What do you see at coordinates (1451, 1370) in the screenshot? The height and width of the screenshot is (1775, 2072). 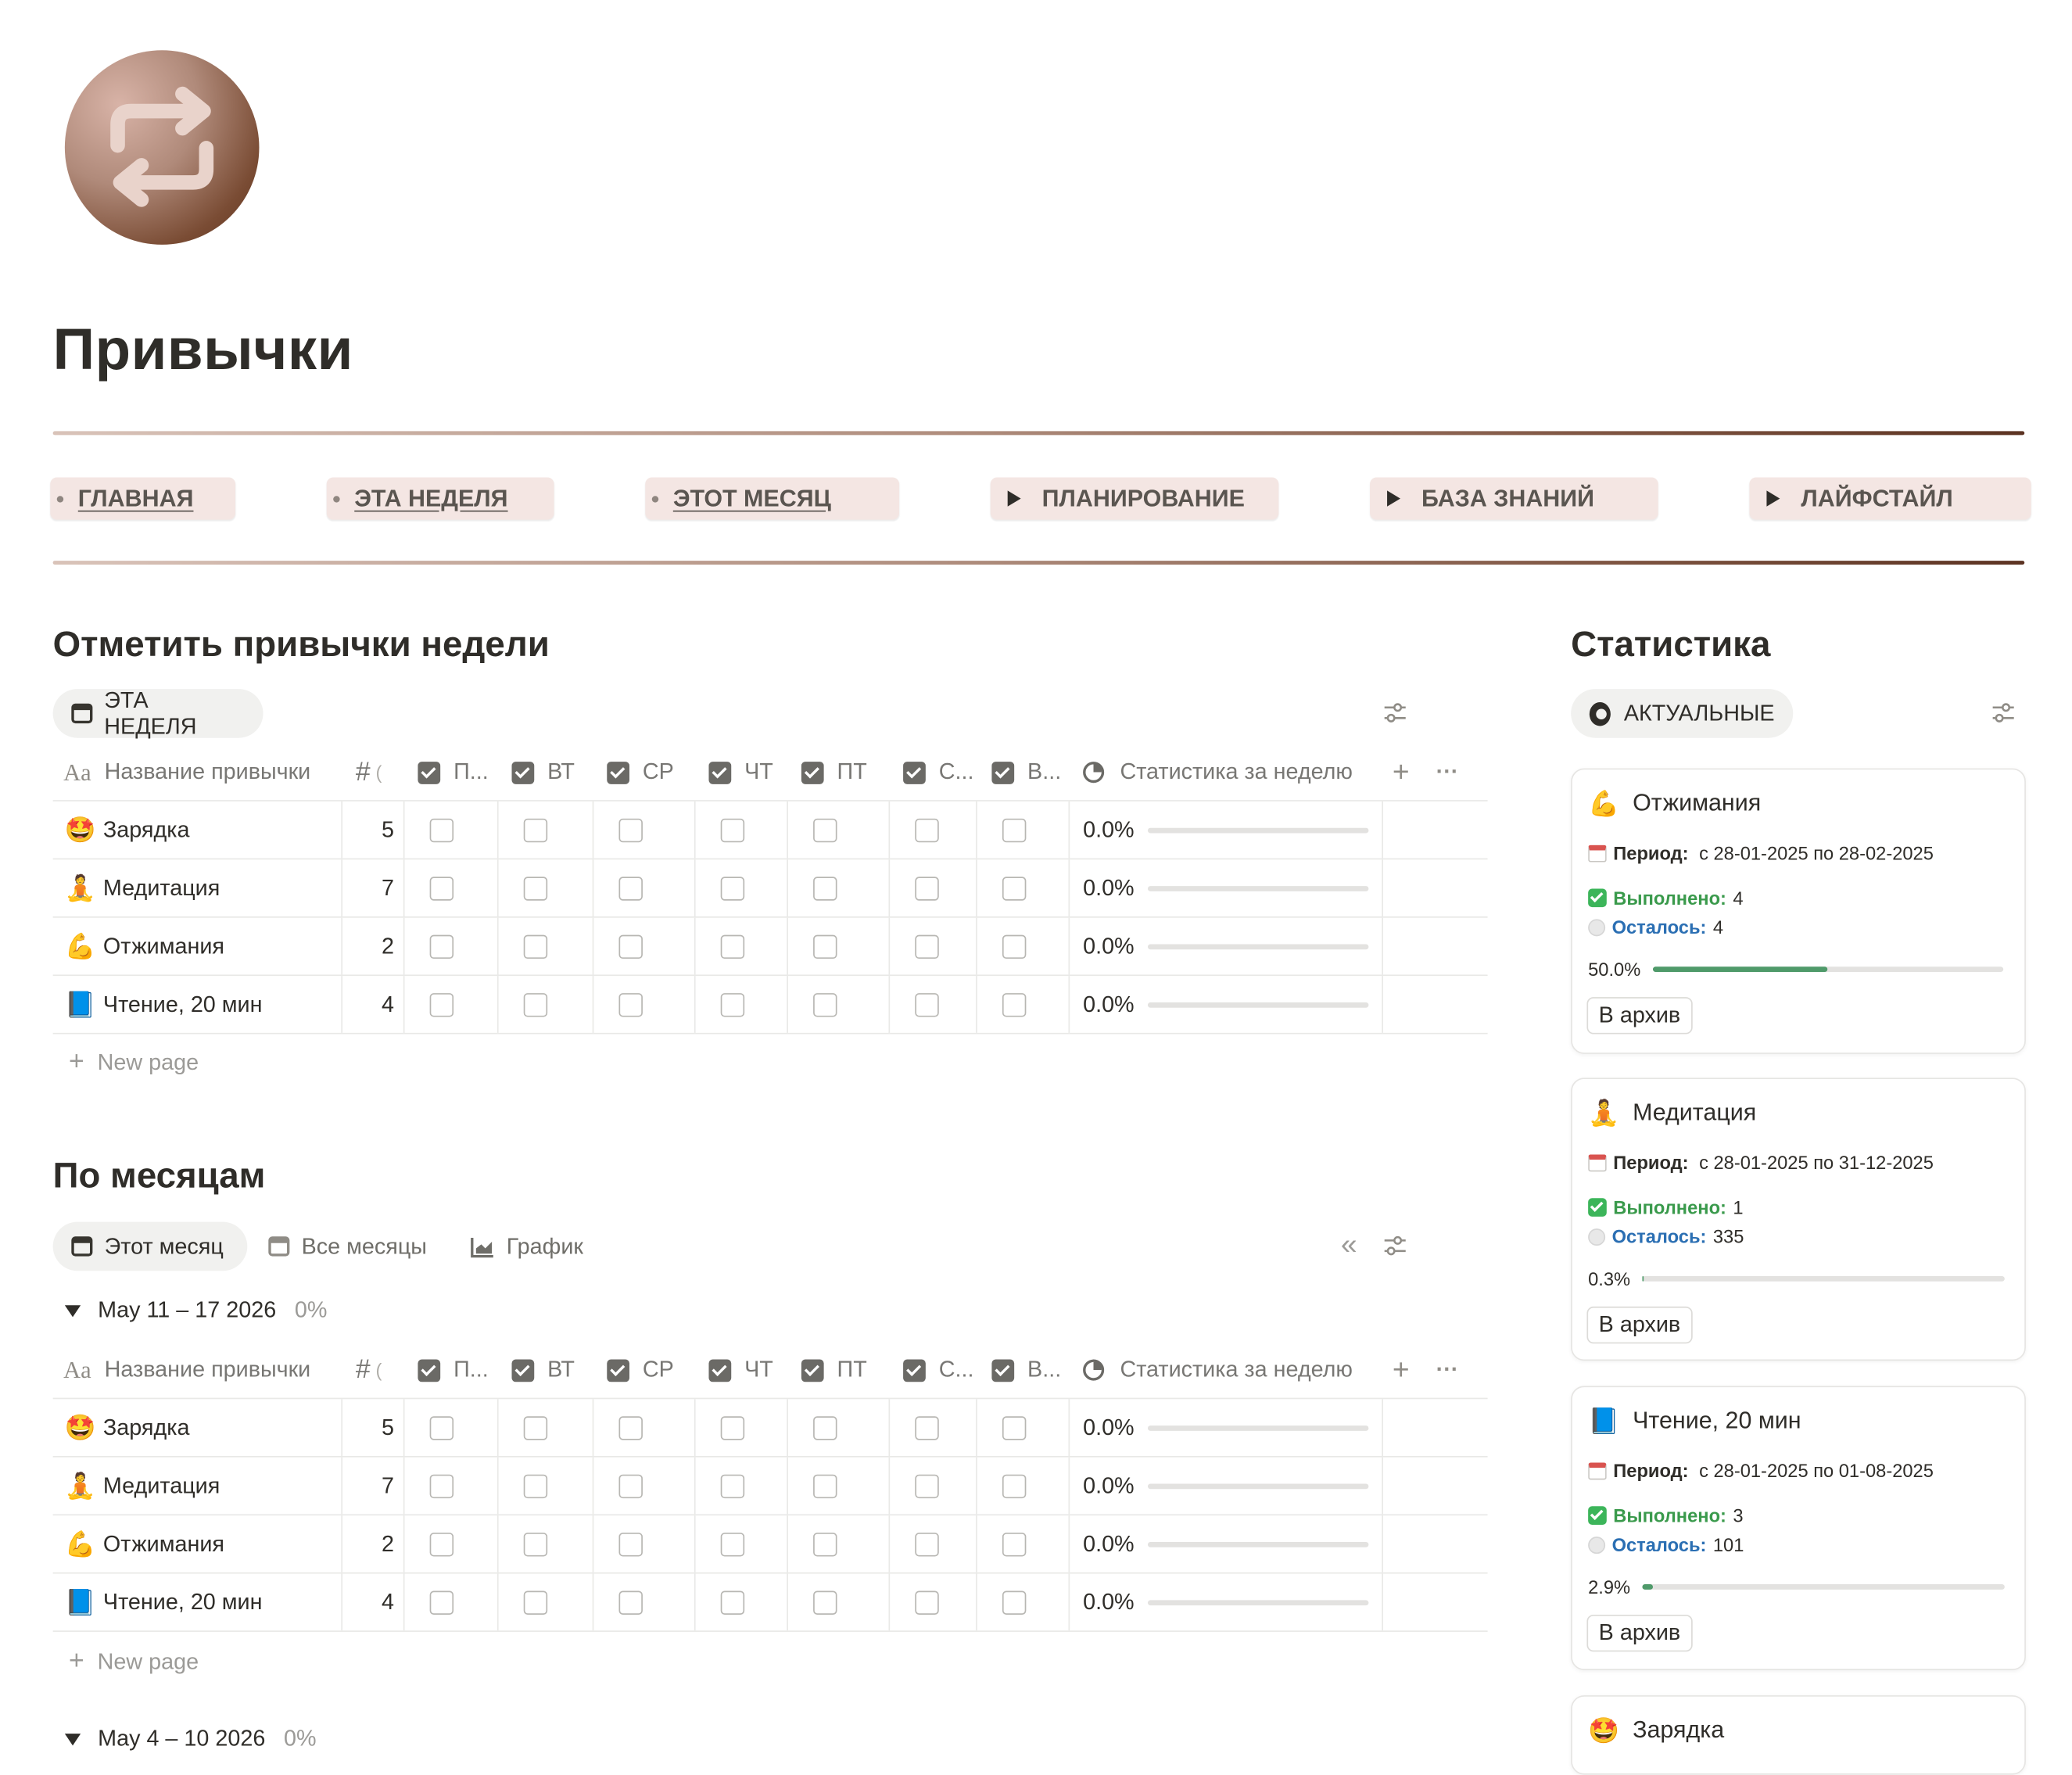 I see `more-options-icon: ···` at bounding box center [1451, 1370].